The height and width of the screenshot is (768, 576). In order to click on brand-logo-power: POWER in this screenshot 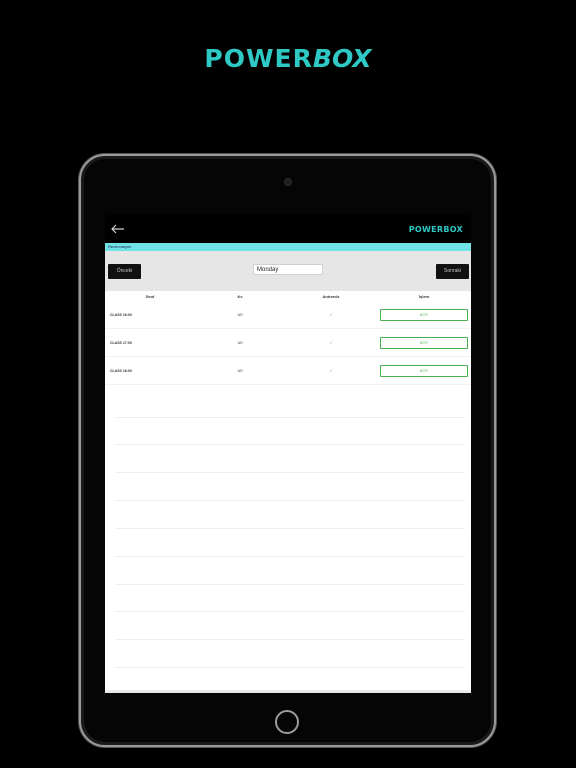, I will do `click(258, 58)`.